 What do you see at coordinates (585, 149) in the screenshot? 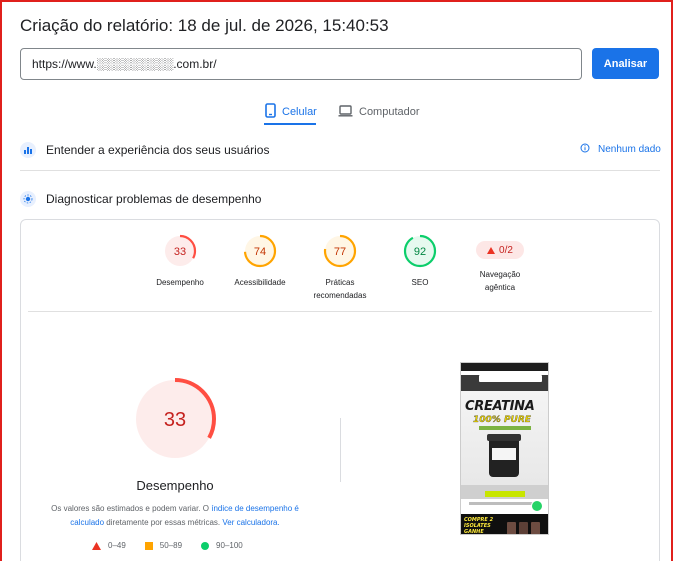
I see `info-icon` at bounding box center [585, 149].